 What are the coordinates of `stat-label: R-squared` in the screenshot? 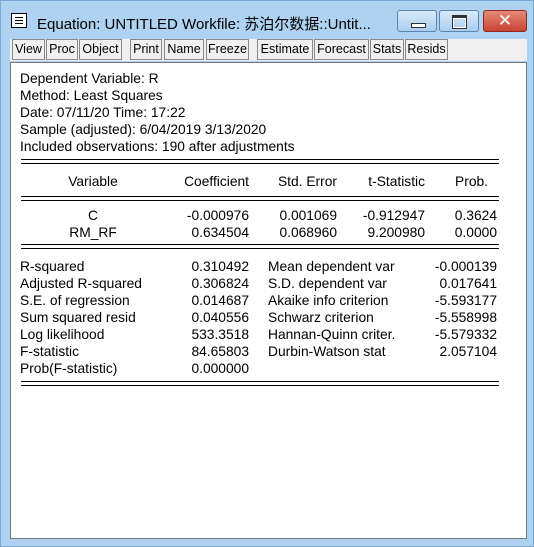 It's located at (52, 266).